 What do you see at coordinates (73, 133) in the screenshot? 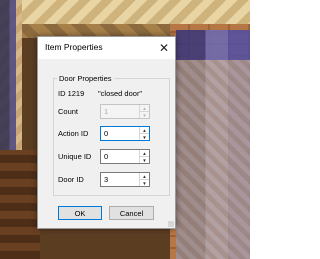
I see `action-id-label: Action ID` at bounding box center [73, 133].